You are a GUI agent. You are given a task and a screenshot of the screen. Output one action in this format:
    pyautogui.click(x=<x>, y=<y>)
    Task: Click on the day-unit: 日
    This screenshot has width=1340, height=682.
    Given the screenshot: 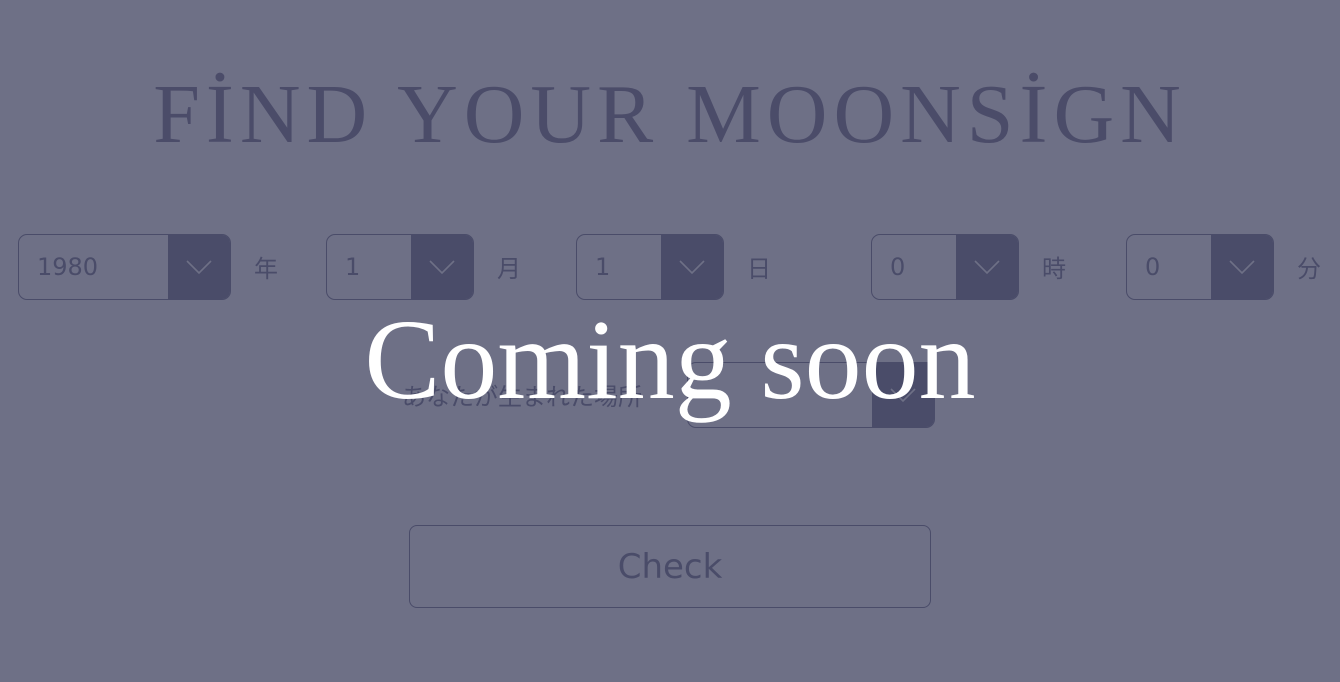 What is the action you would take?
    pyautogui.click(x=759, y=269)
    